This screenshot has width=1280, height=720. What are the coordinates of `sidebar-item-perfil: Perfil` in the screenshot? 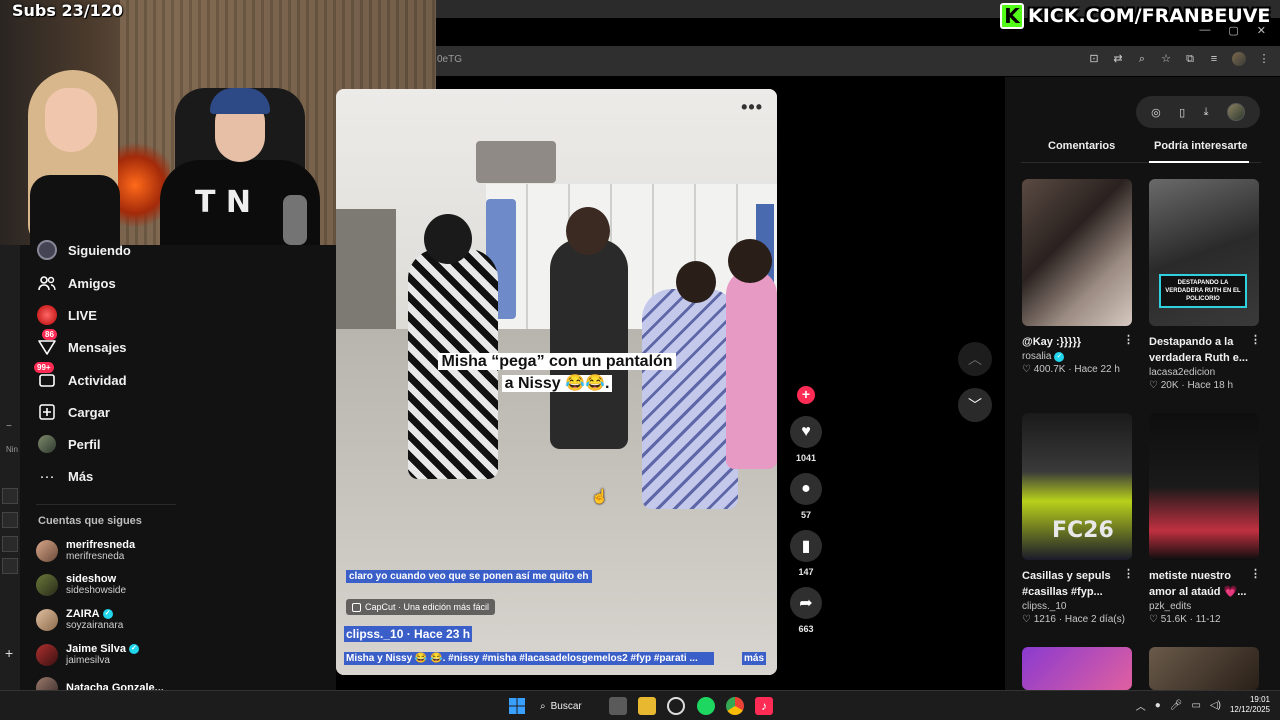 It's located at (68, 444).